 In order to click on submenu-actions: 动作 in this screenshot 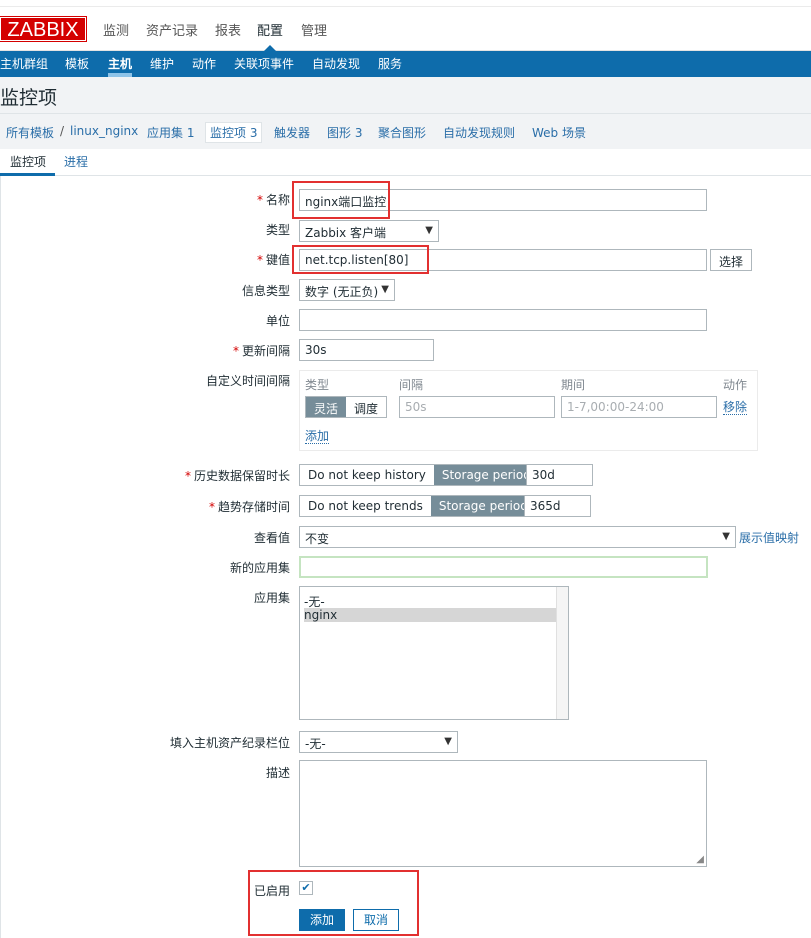, I will do `click(204, 63)`.